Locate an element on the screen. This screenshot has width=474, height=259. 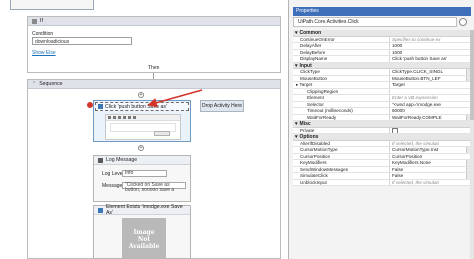
properties-scrollbar is located at coordinates (472, 144).